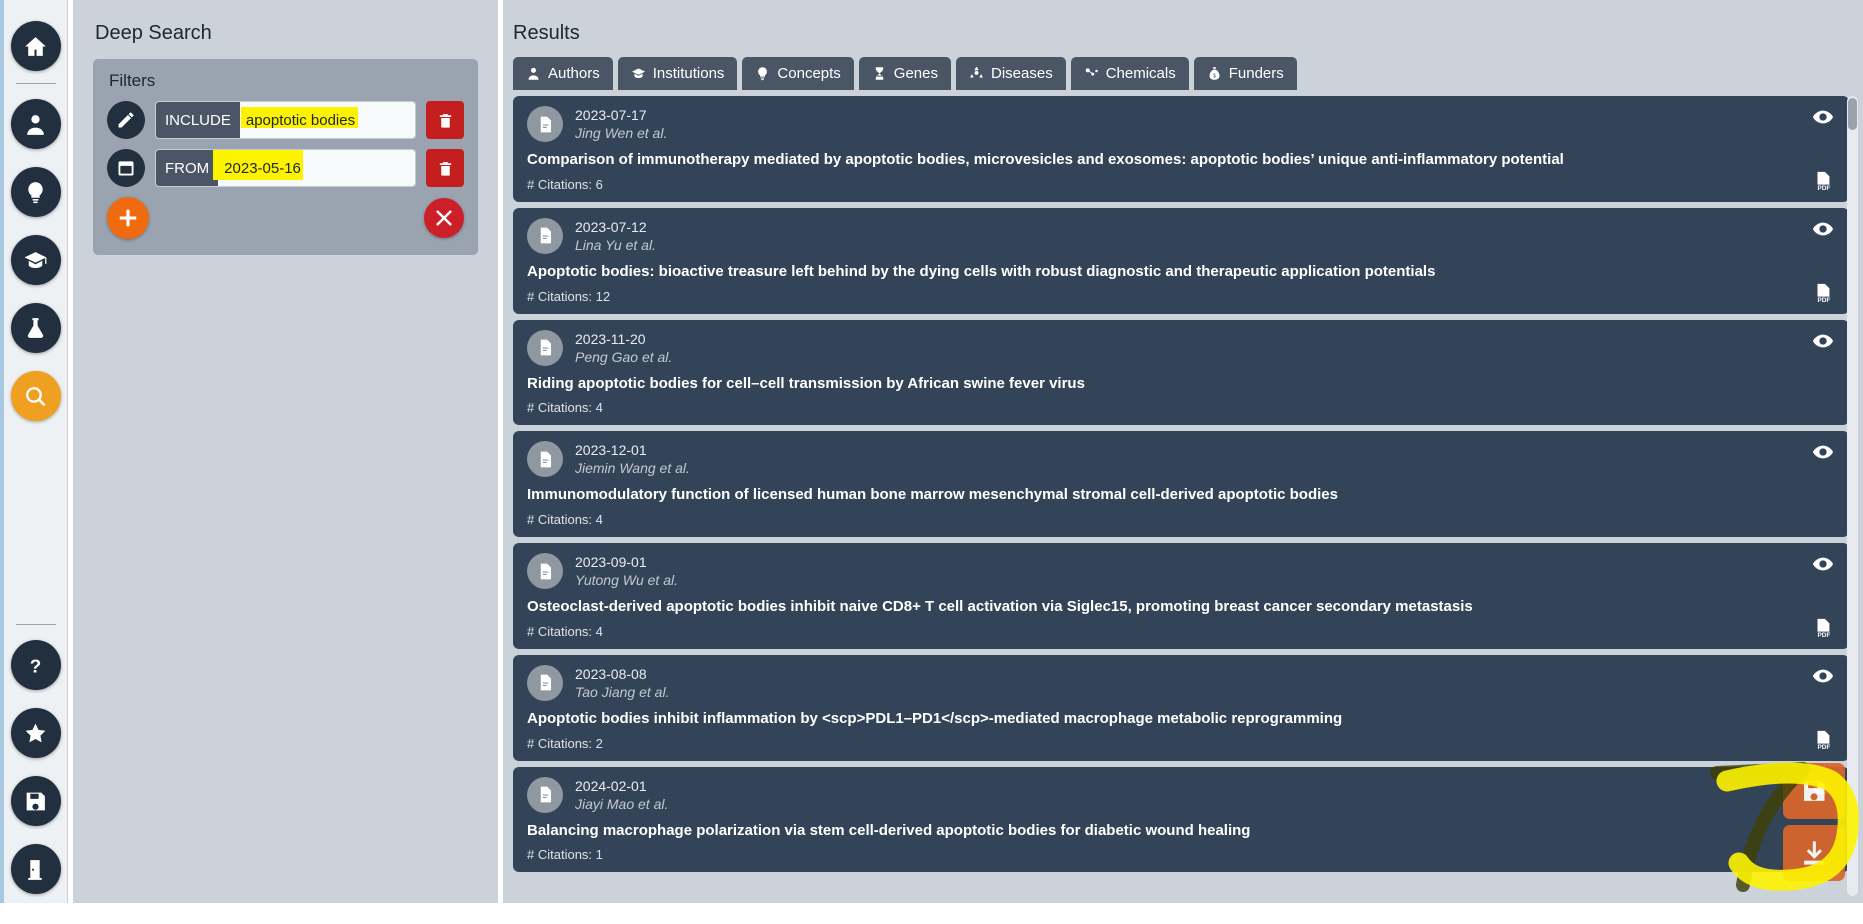 The width and height of the screenshot is (1863, 924). Describe the element at coordinates (35, 396) in the screenshot. I see `sidebar-item-search` at that location.